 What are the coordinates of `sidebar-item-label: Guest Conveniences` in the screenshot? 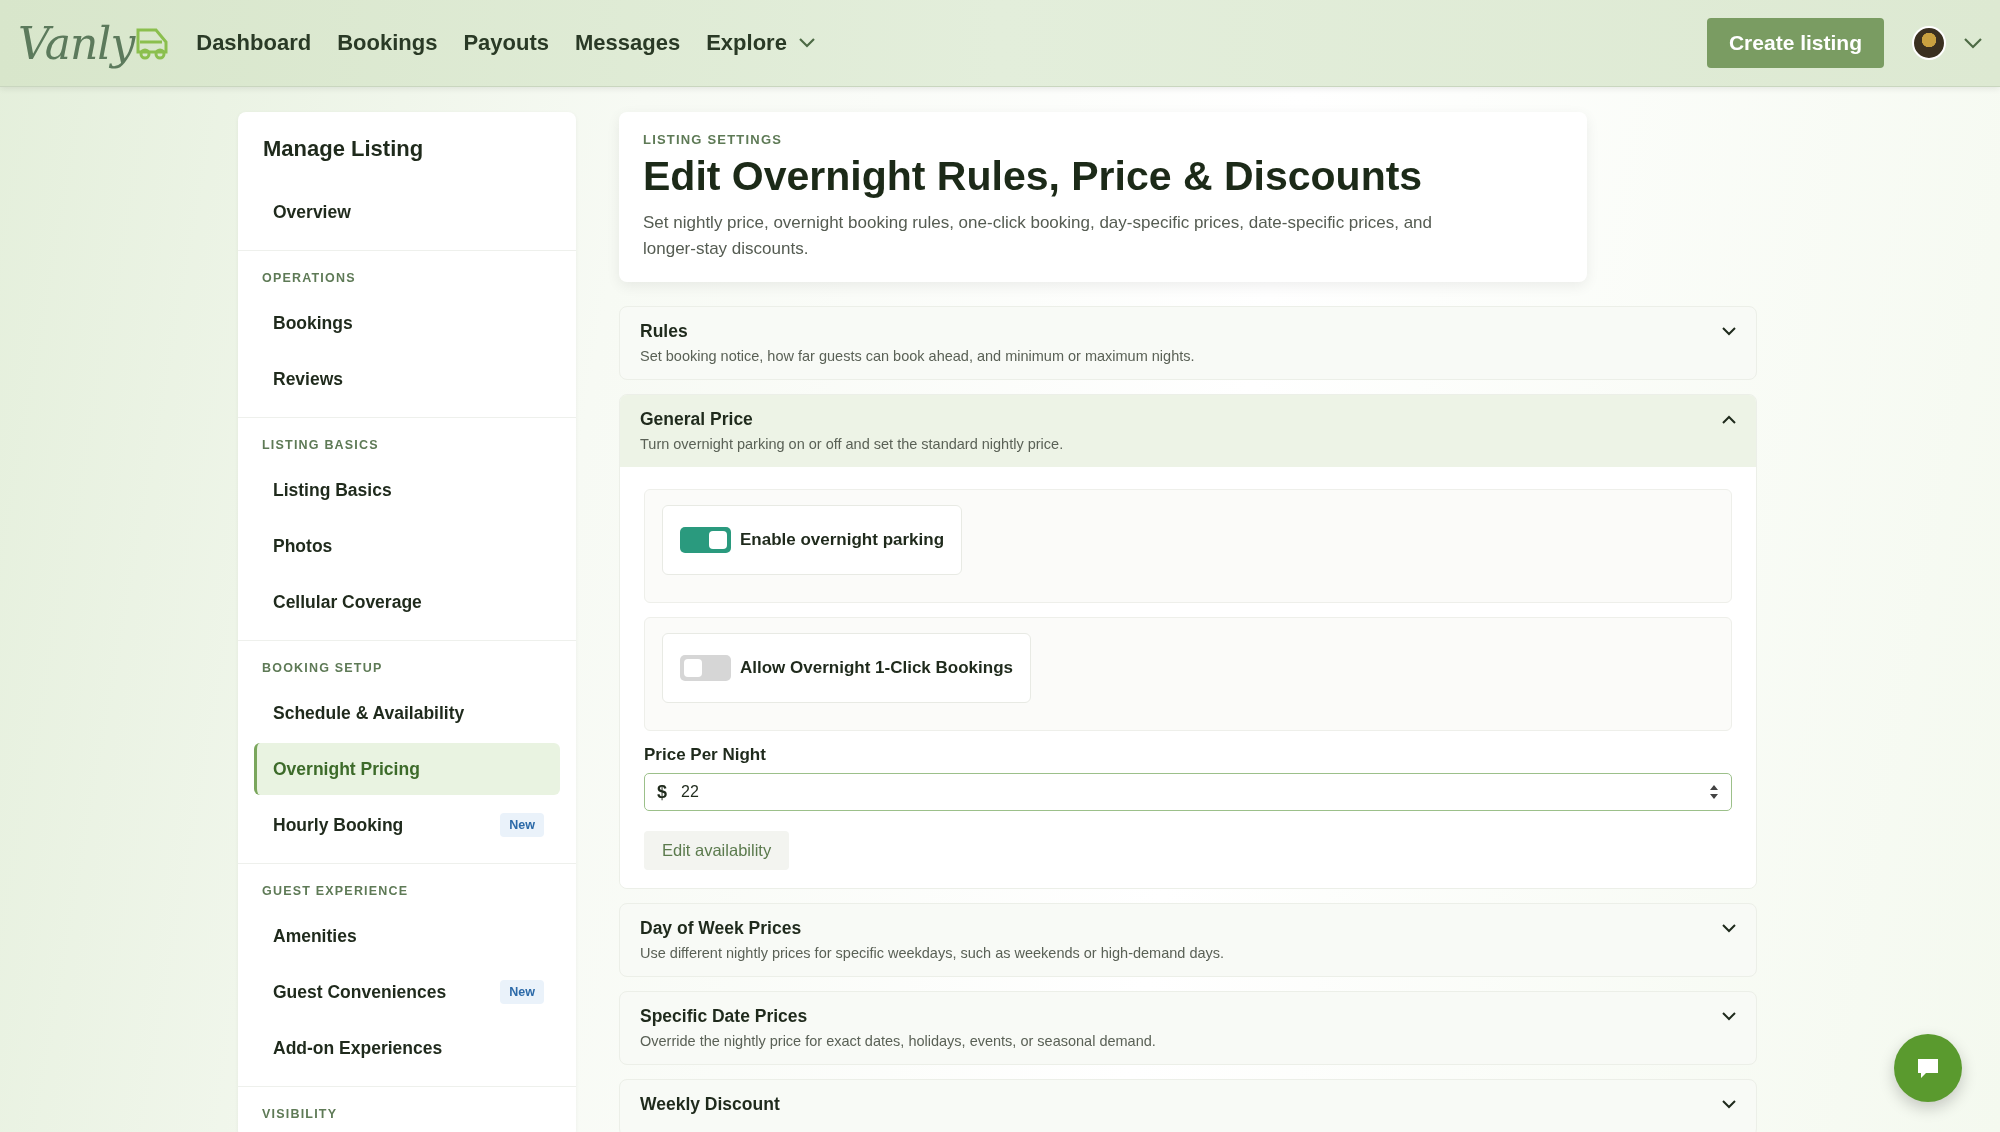 It's located at (360, 992).